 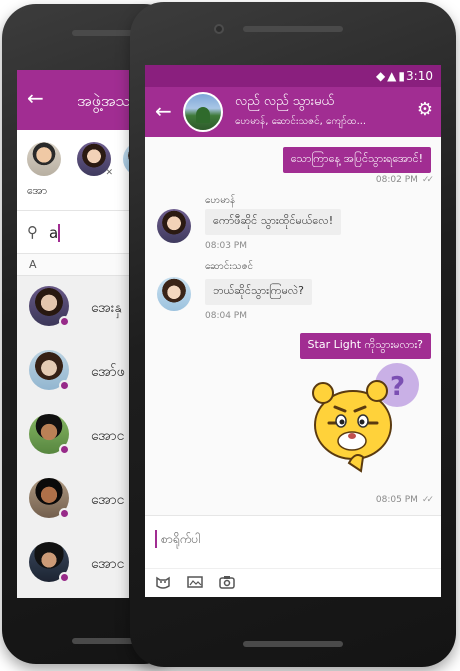 I want to click on composer-toolbar, so click(x=293, y=582).